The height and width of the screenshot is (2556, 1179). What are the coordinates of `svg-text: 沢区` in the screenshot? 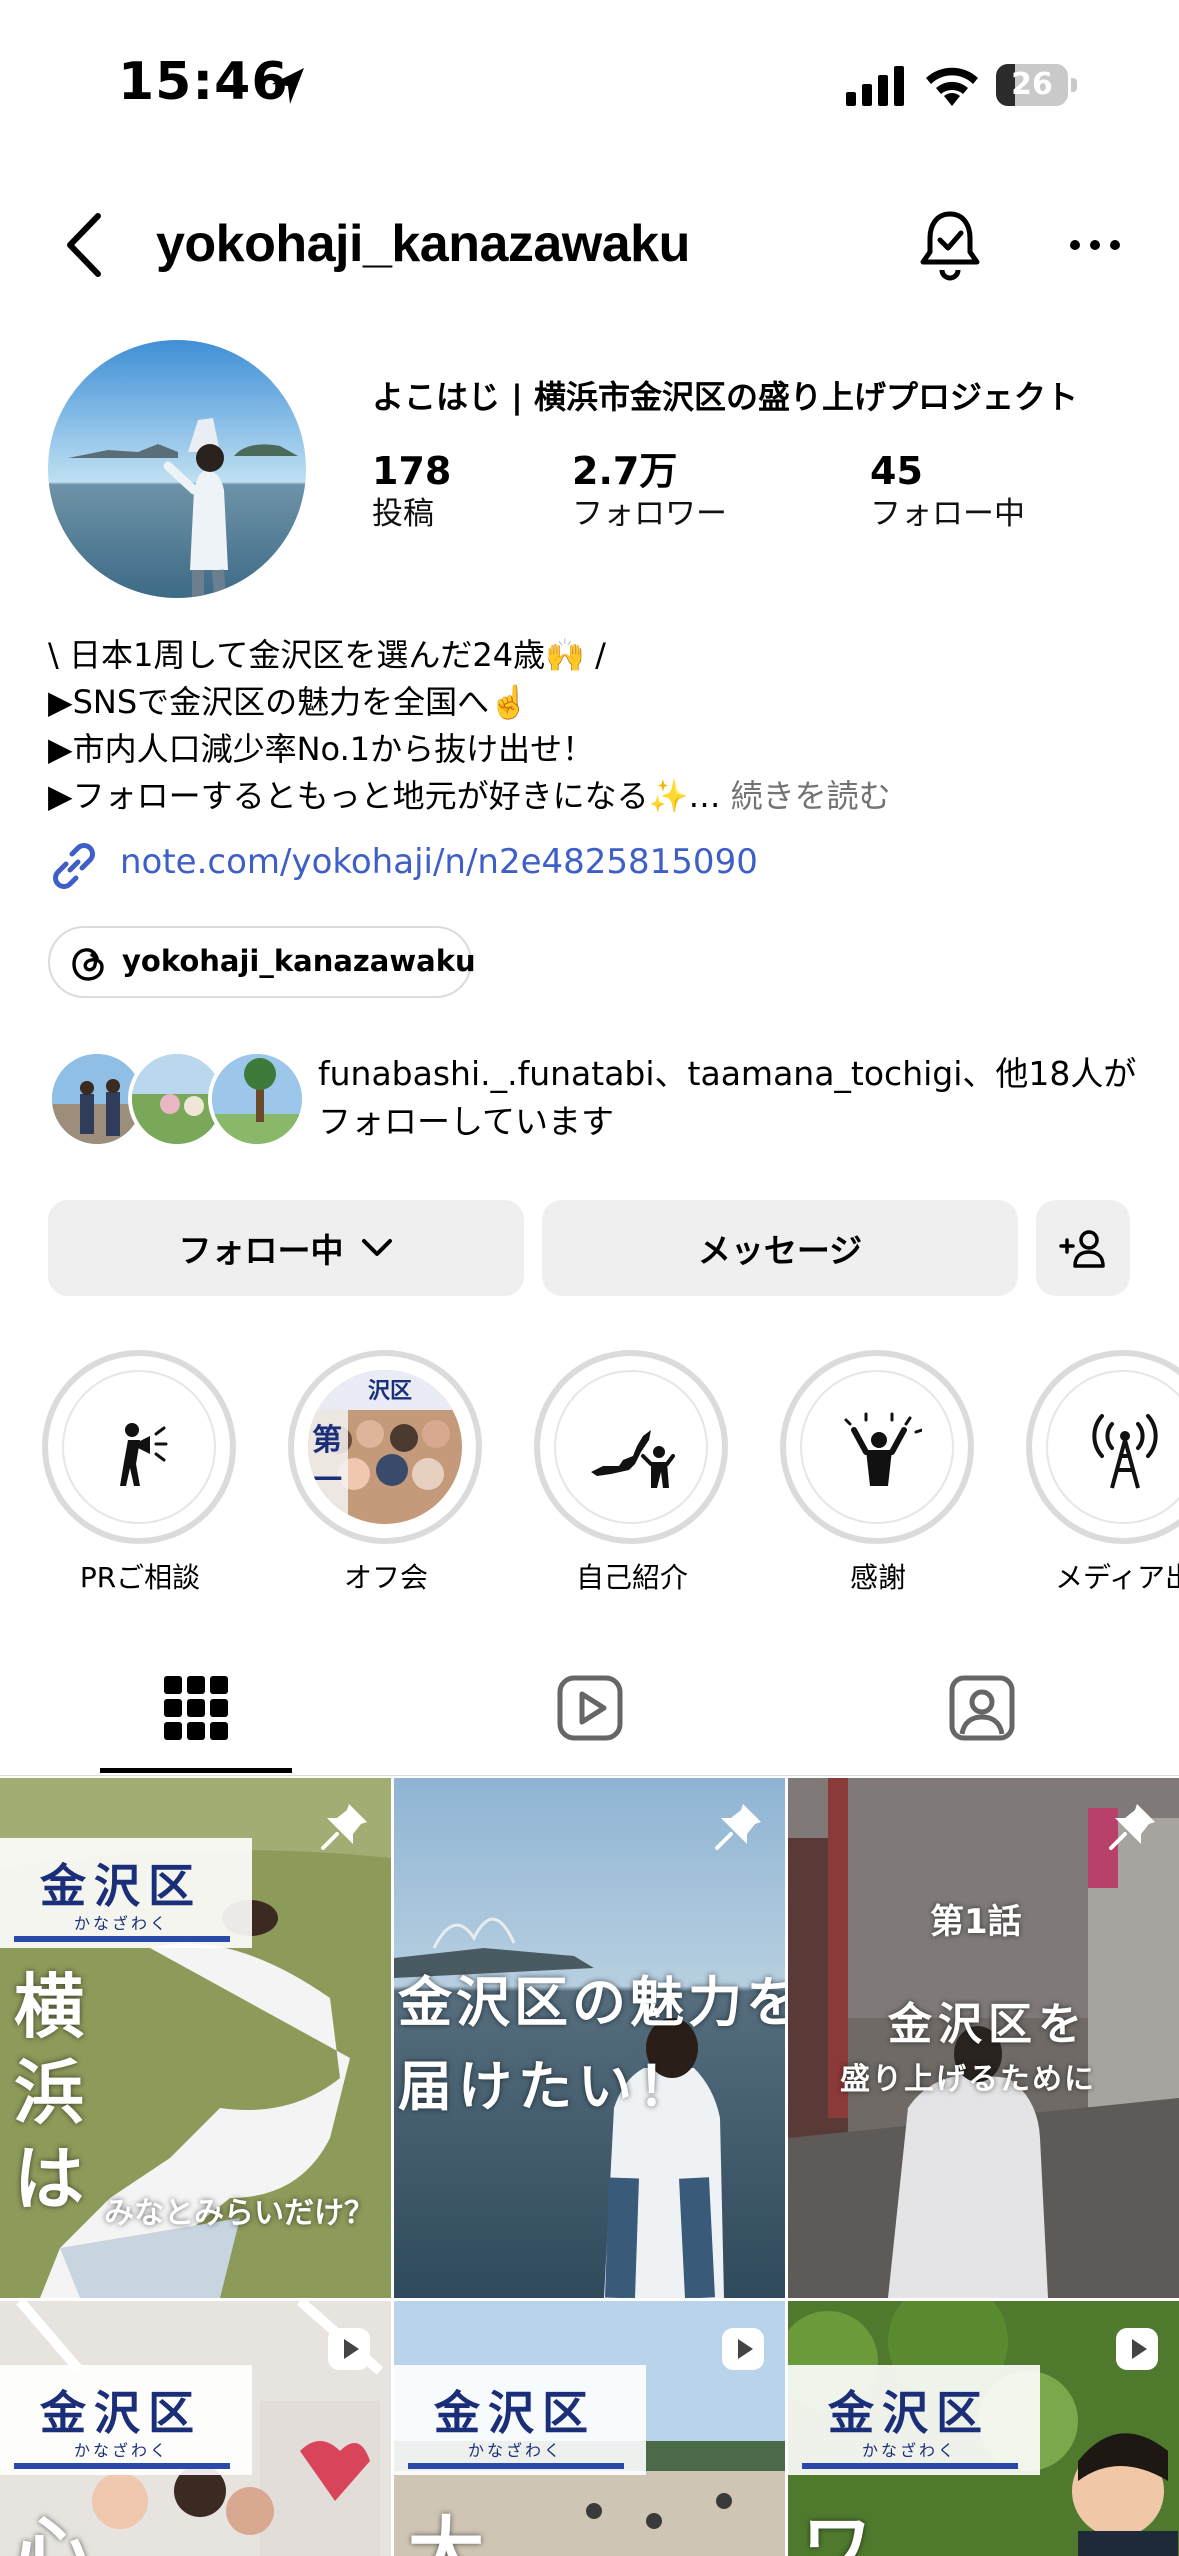 It's located at (390, 1391).